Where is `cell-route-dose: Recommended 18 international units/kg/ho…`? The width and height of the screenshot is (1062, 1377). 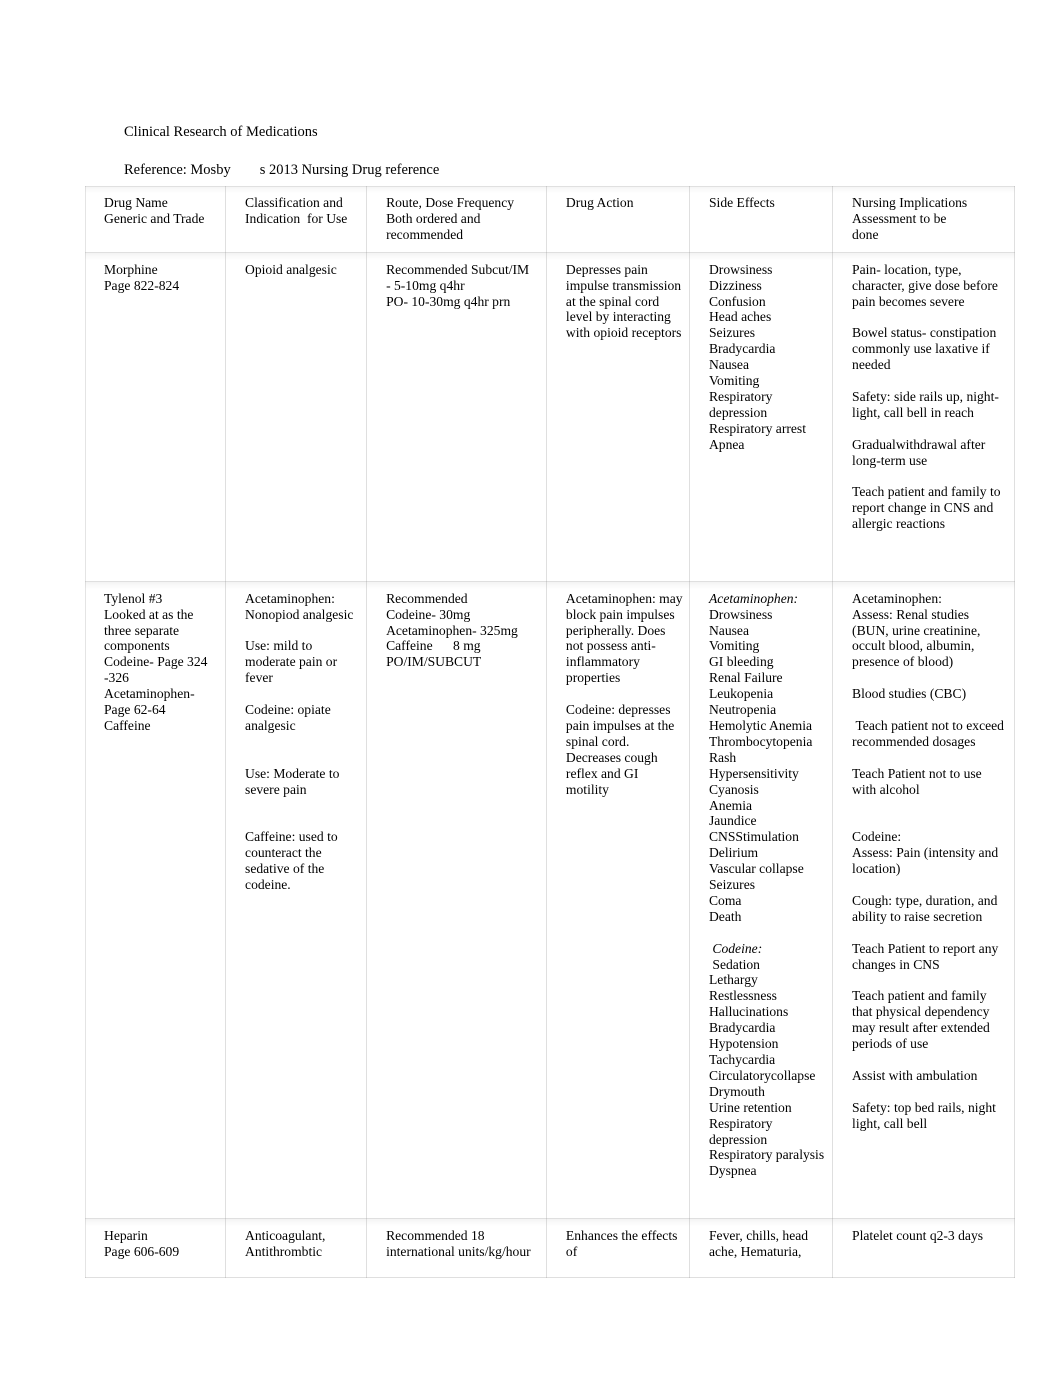
cell-route-dose: Recommended 18 international units/kg/ho… is located at coordinates (457, 1248).